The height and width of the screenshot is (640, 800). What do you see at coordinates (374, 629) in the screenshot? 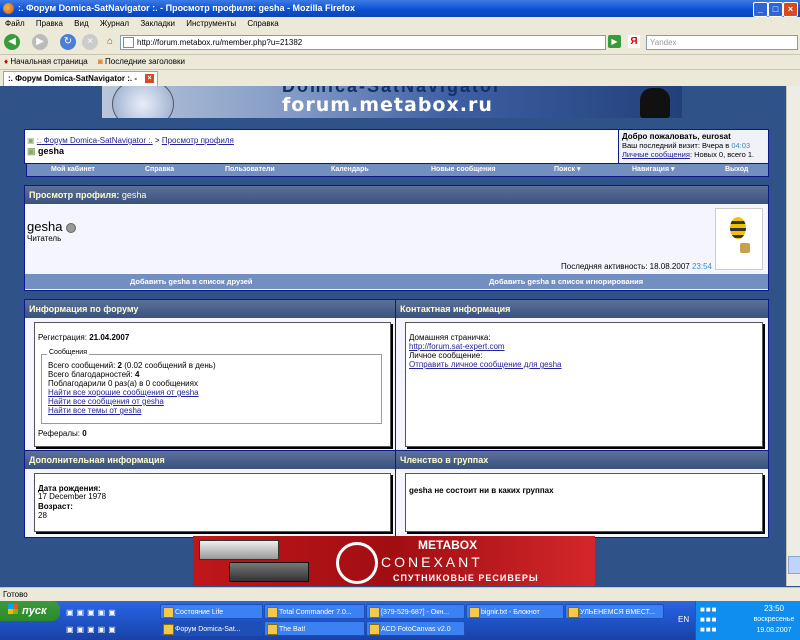
I see `acd-icon` at bounding box center [374, 629].